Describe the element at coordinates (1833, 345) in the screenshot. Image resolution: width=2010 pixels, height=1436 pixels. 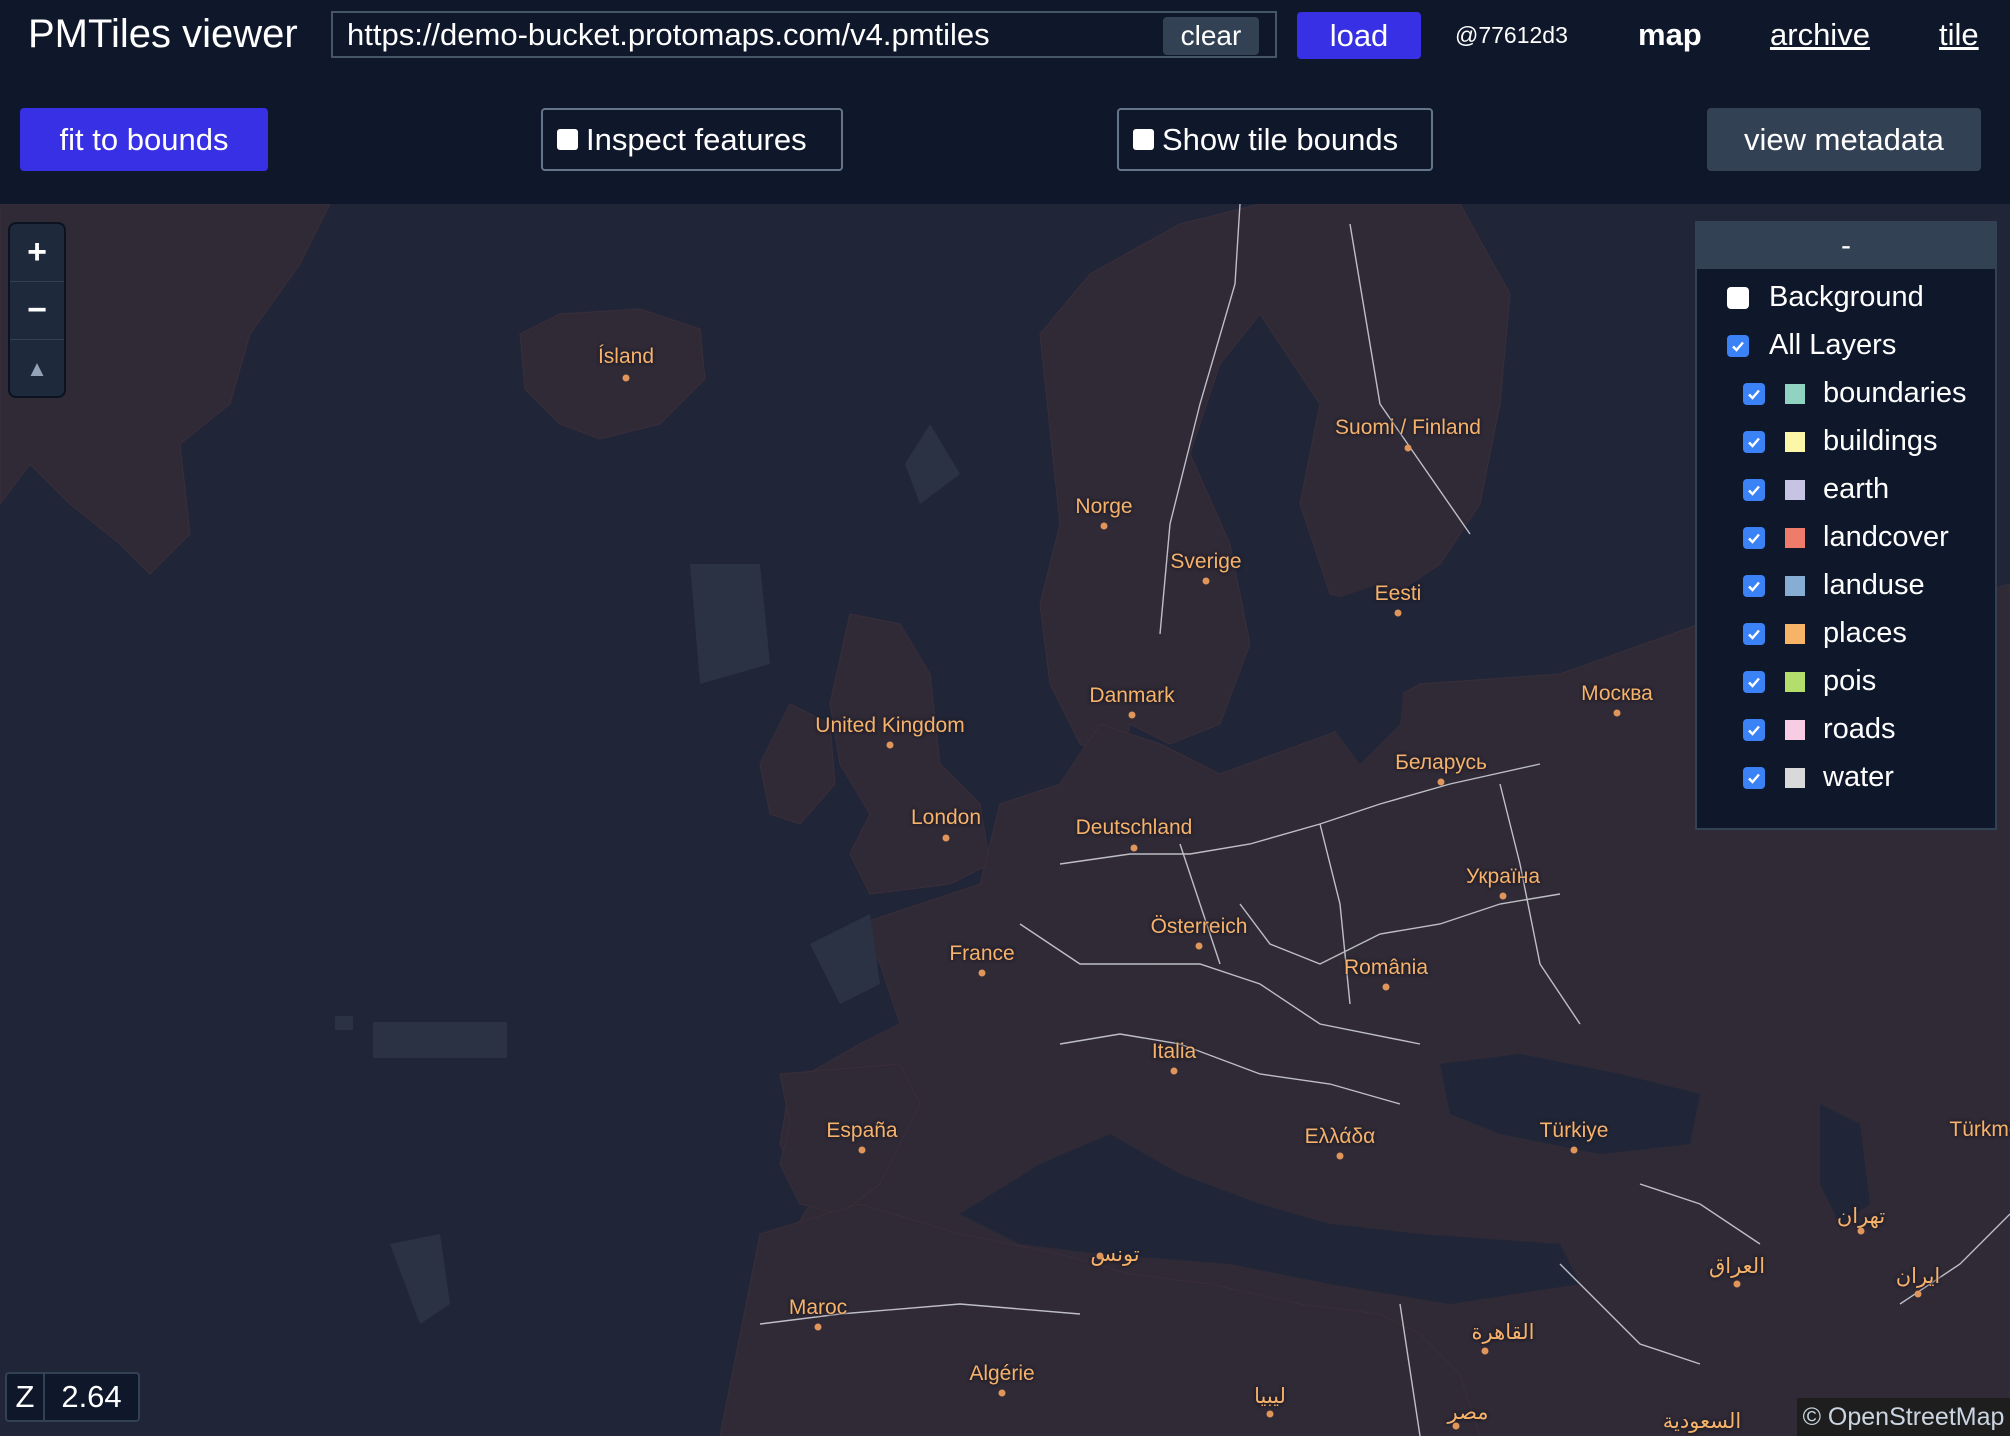
I see `all-layers-label: All Layers` at that location.